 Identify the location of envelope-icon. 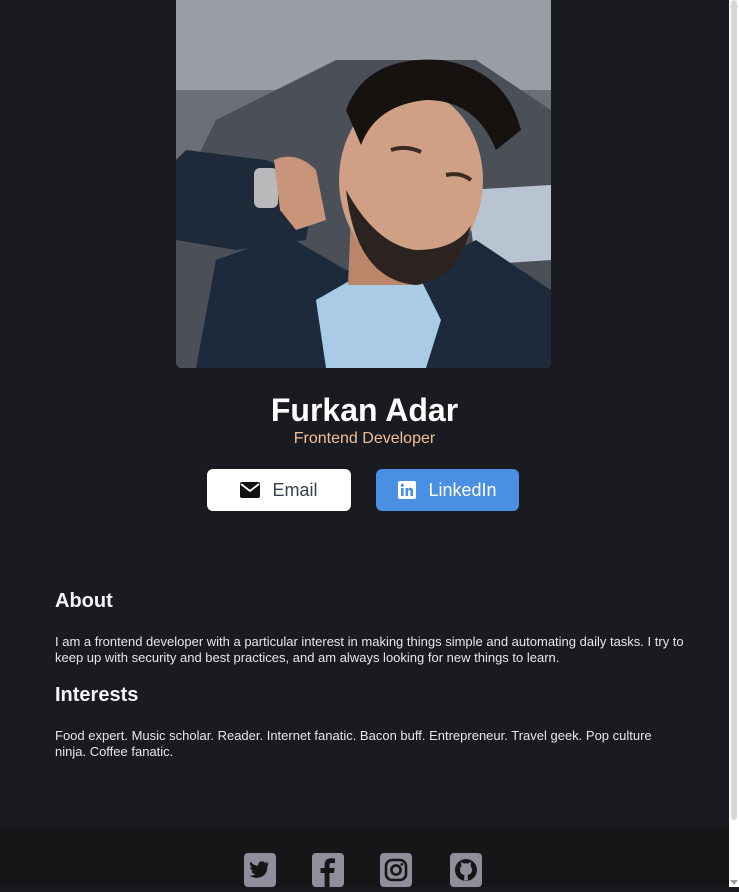
(250, 490).